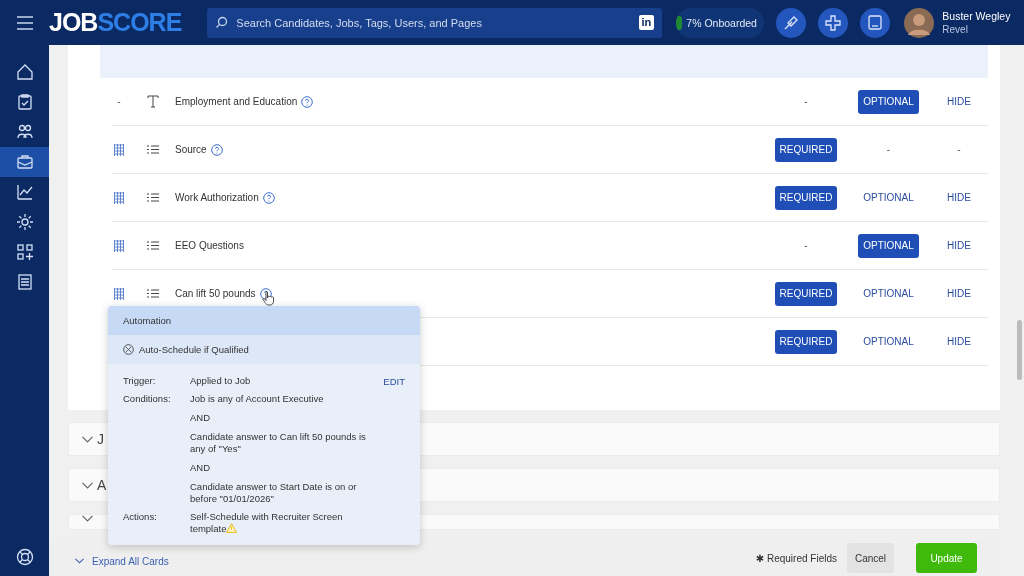  Describe the element at coordinates (24, 22) in the screenshot. I see `menu-icon` at that location.